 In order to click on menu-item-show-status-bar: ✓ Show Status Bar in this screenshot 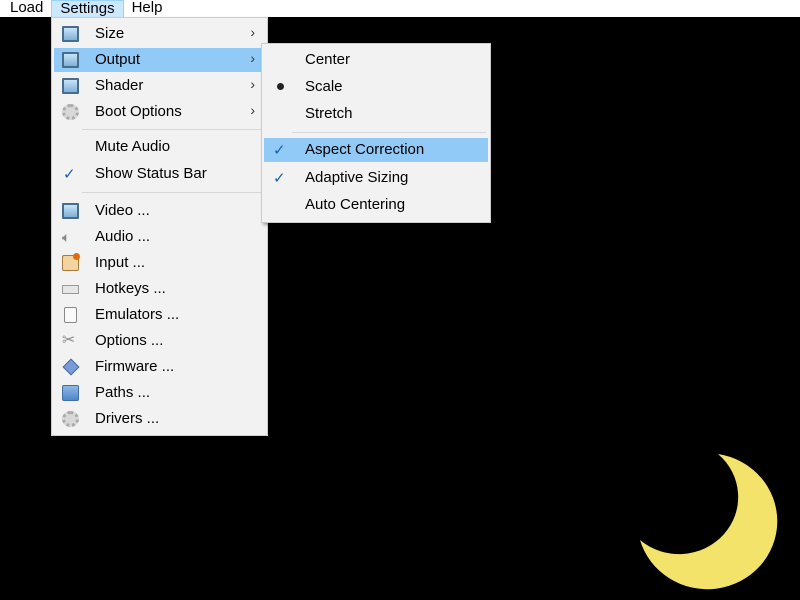, I will do `click(159, 174)`.